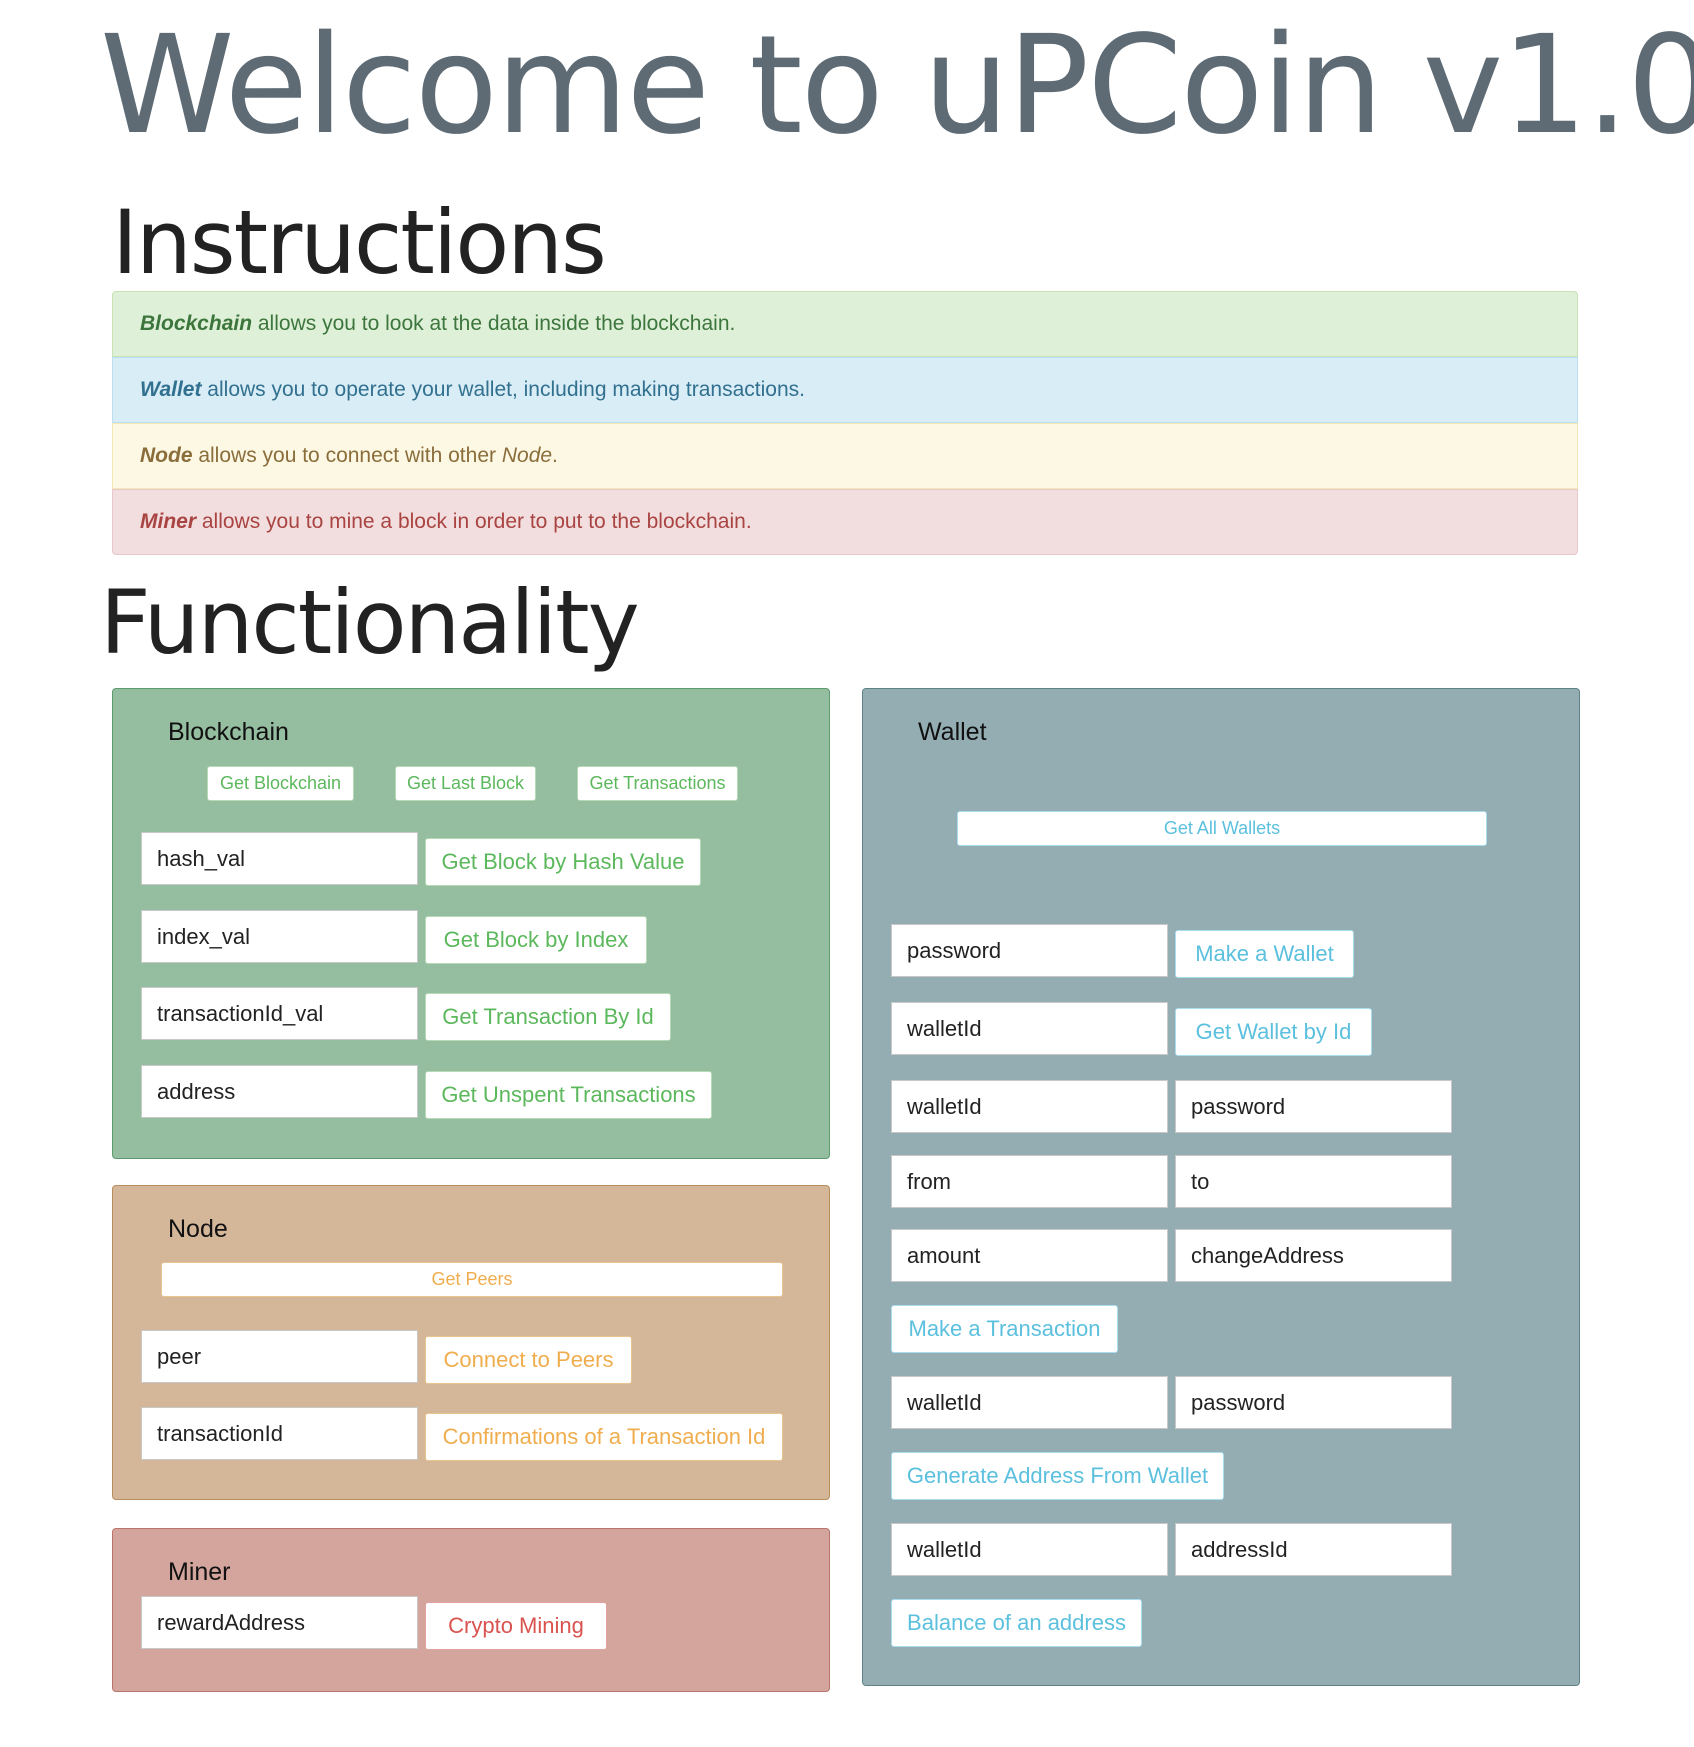 The width and height of the screenshot is (1694, 1747). I want to click on miner-panel: Miner rewardAddress Crypto Mining, so click(471, 1610).